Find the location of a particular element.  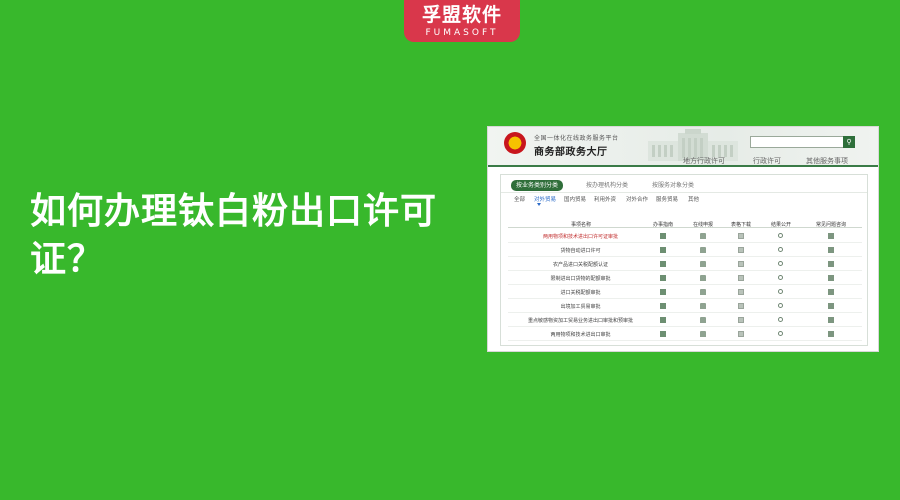

table-row: 重点敏感物资加工贸易业务进出口审批和预审批 is located at coordinates (685, 320).